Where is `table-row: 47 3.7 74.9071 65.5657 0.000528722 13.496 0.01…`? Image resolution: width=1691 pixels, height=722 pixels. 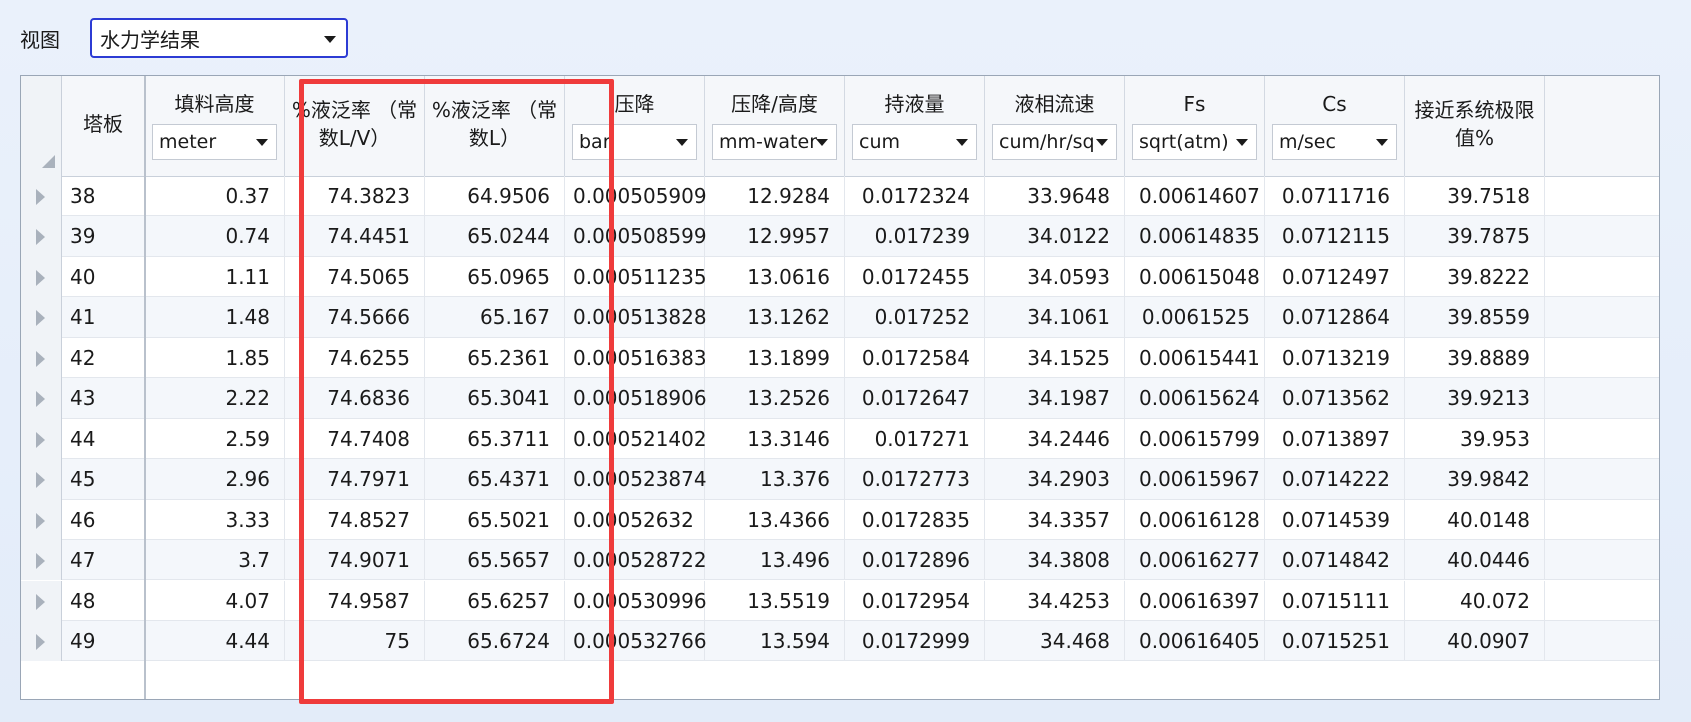
table-row: 47 3.7 74.9071 65.5657 0.000528722 13.496 0.01… is located at coordinates (840, 560).